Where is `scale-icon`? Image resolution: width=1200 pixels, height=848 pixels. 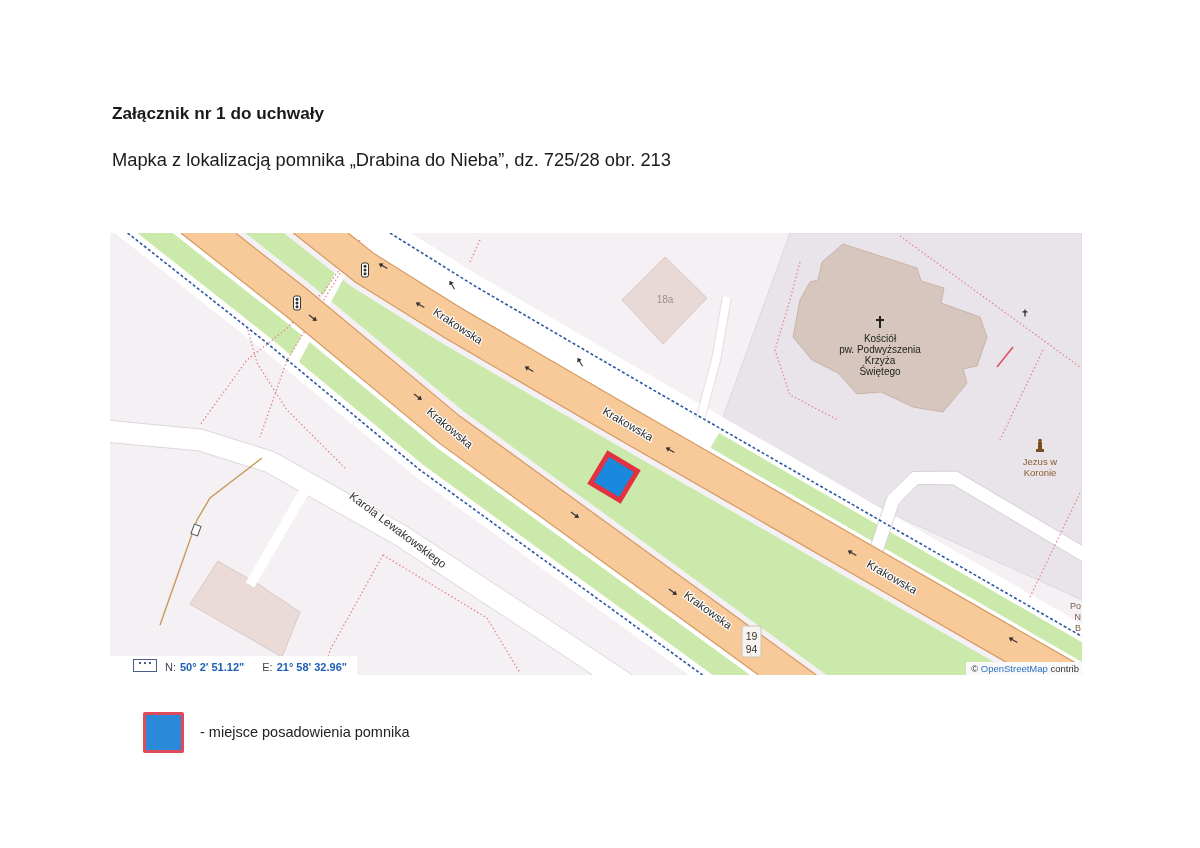
scale-icon is located at coordinates (145, 665).